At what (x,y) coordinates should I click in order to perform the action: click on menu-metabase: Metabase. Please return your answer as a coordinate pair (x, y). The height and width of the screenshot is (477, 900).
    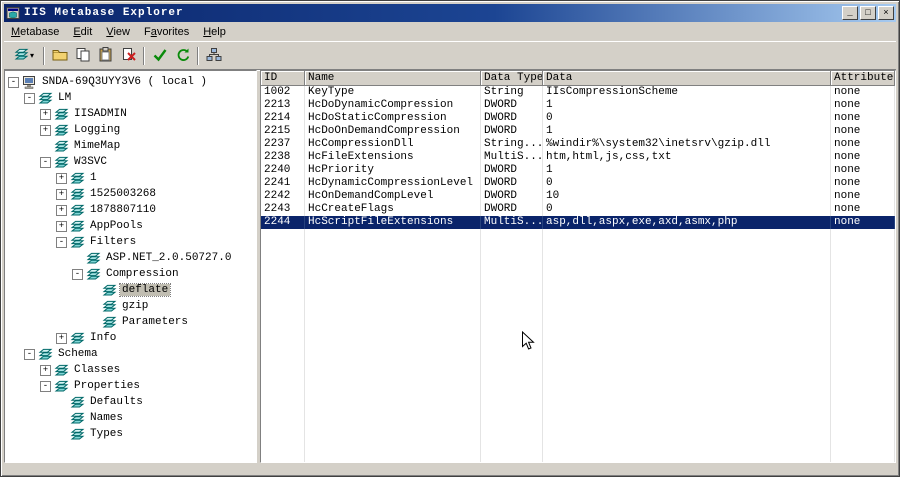
    Looking at the image, I should click on (35, 32).